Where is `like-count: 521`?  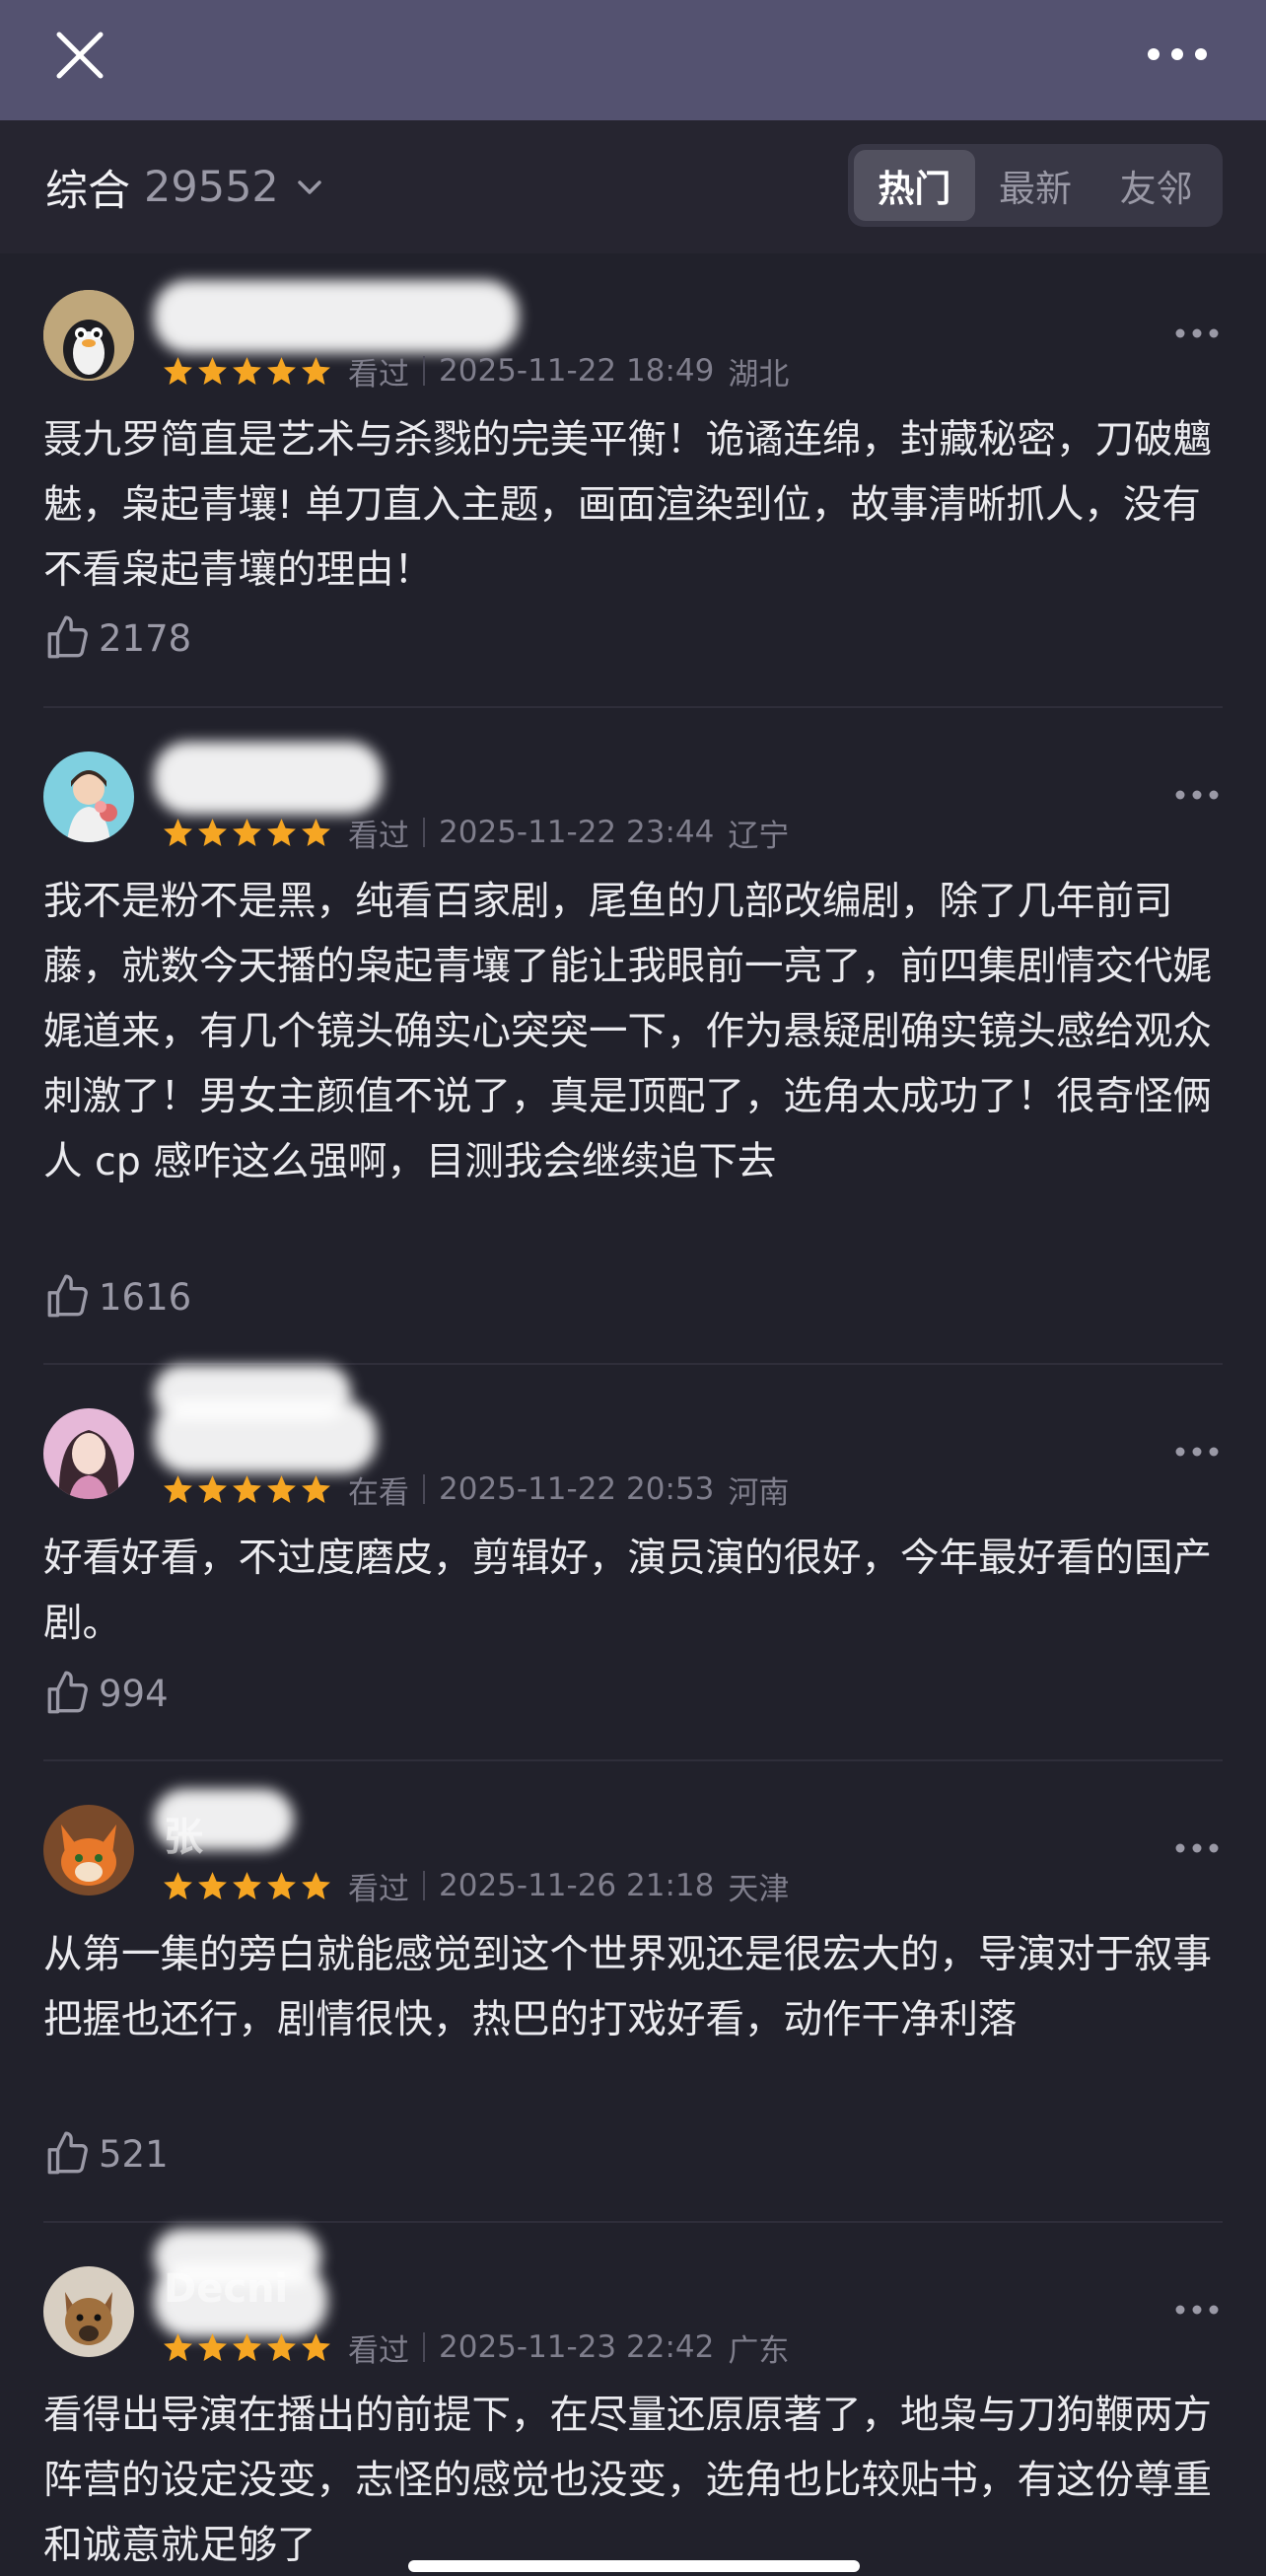 like-count: 521 is located at coordinates (134, 2154).